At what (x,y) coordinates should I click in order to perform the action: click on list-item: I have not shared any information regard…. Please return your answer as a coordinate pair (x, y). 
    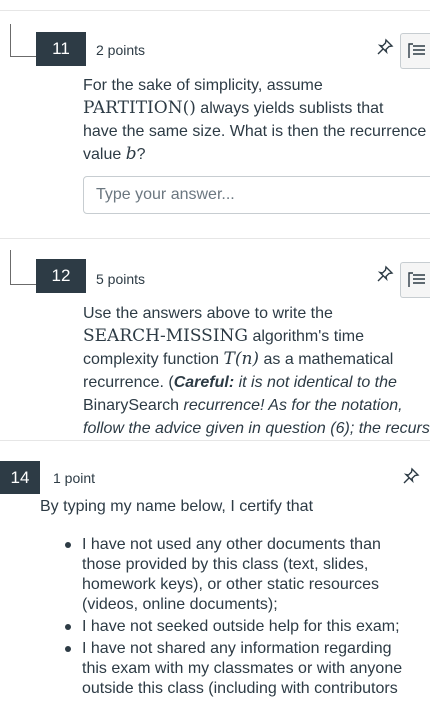
    Looking at the image, I should click on (230, 669).